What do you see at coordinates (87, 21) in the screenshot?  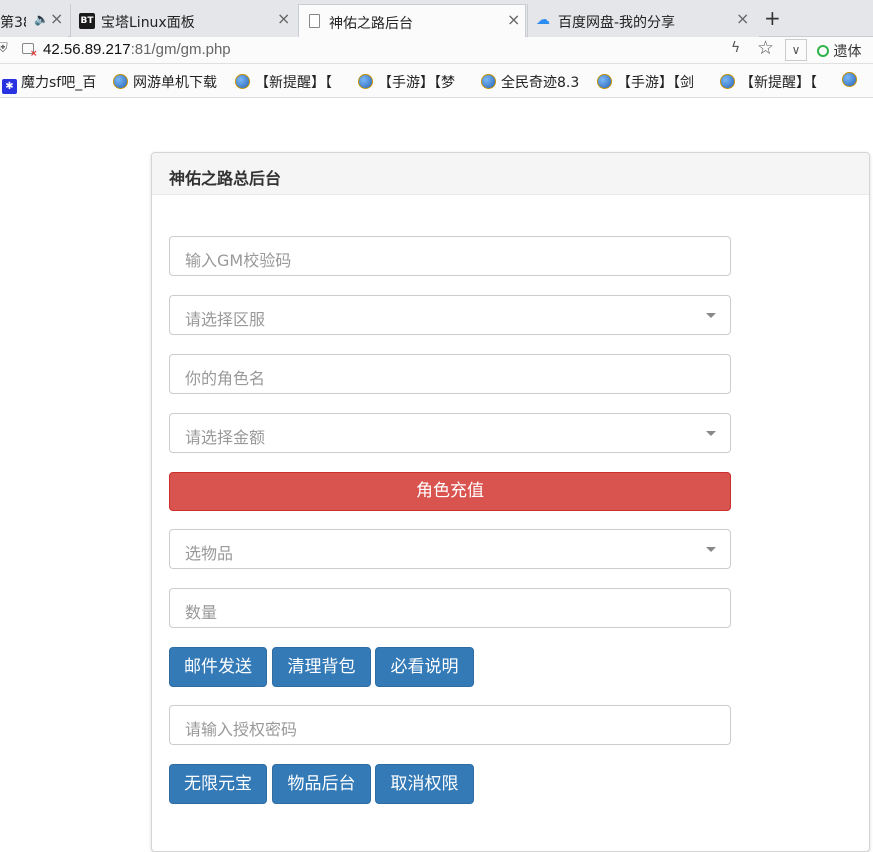 I see `bt-icon: BT` at bounding box center [87, 21].